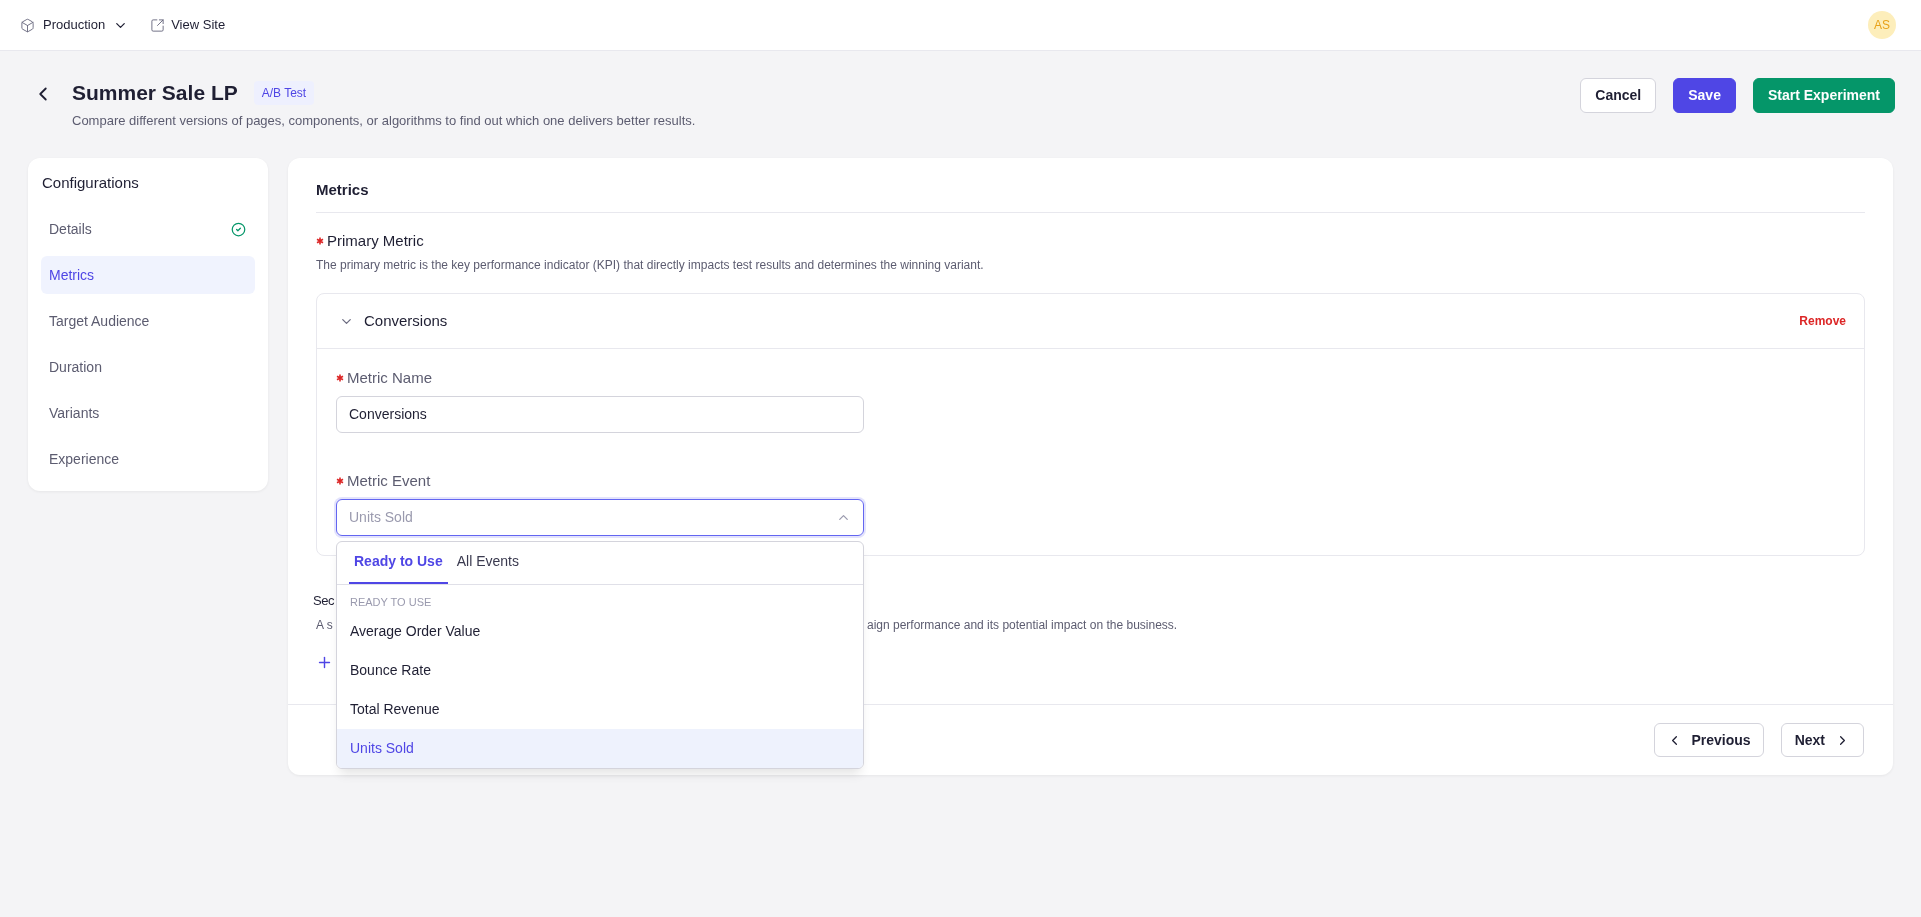 The height and width of the screenshot is (917, 1921). Describe the element at coordinates (343, 190) in the screenshot. I see `section-title: Metrics` at that location.